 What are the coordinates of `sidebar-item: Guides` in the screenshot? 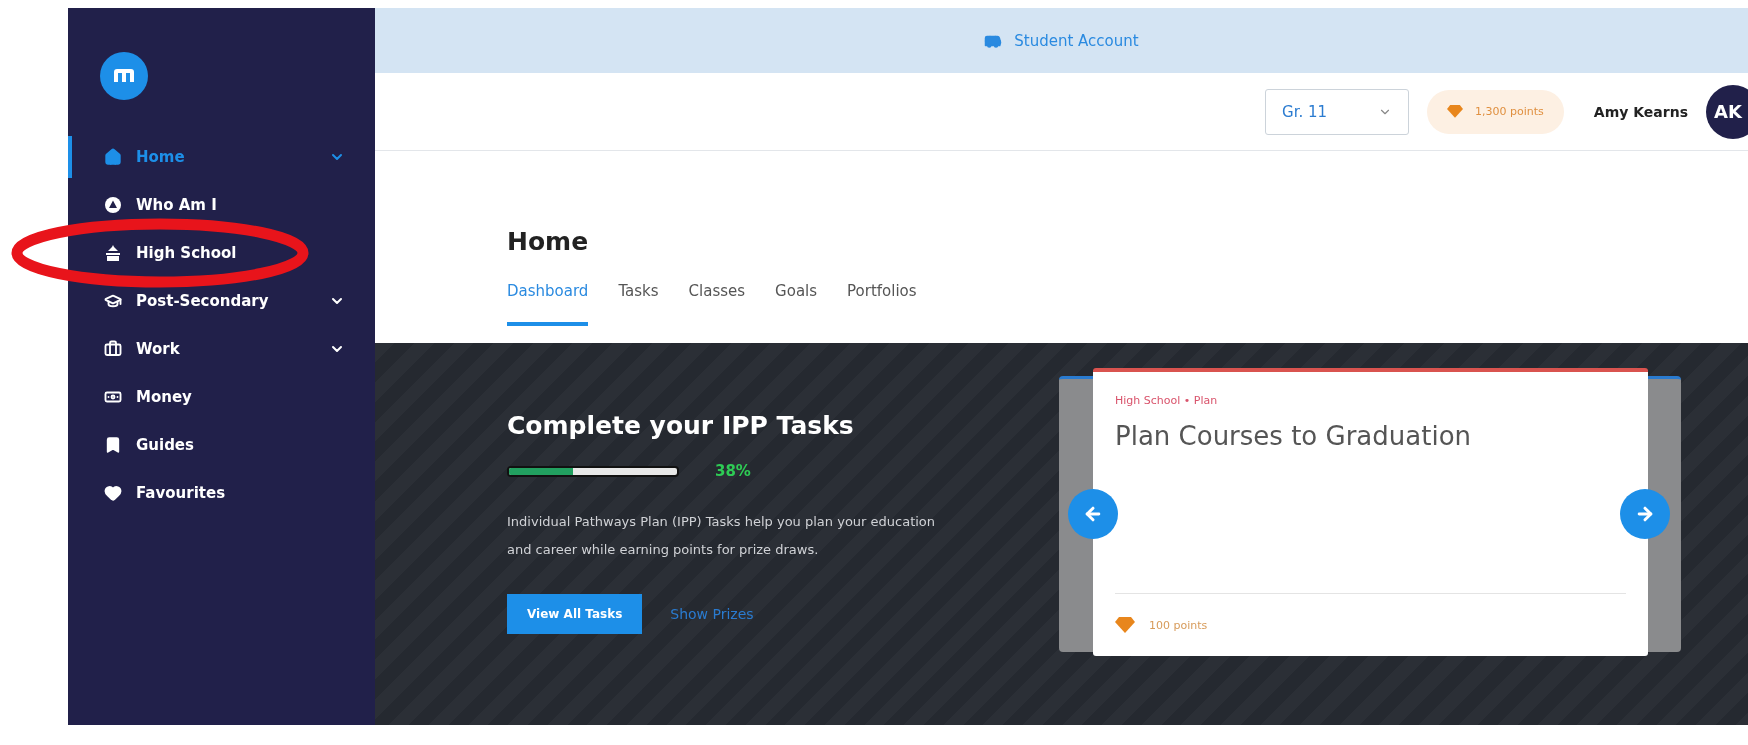 It's located at (221, 445).